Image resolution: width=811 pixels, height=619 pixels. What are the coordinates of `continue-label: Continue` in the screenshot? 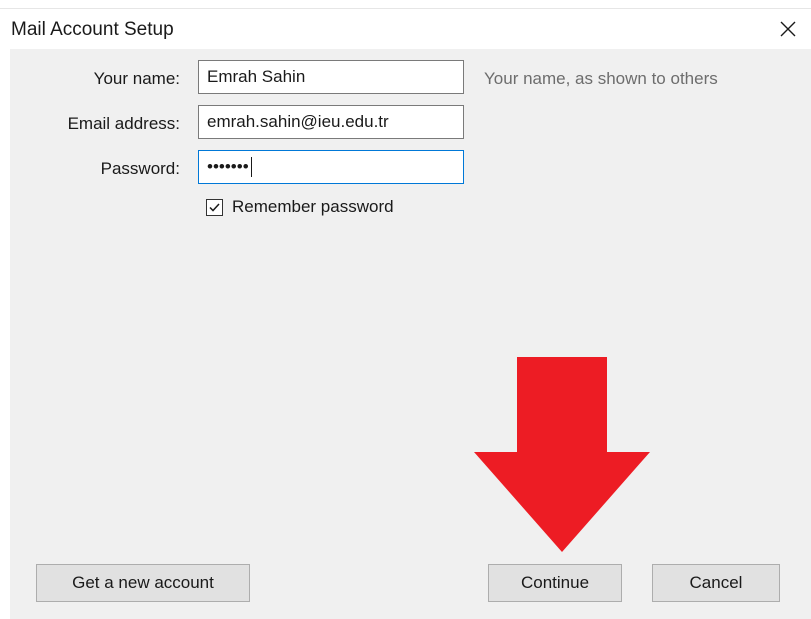 It's located at (555, 582).